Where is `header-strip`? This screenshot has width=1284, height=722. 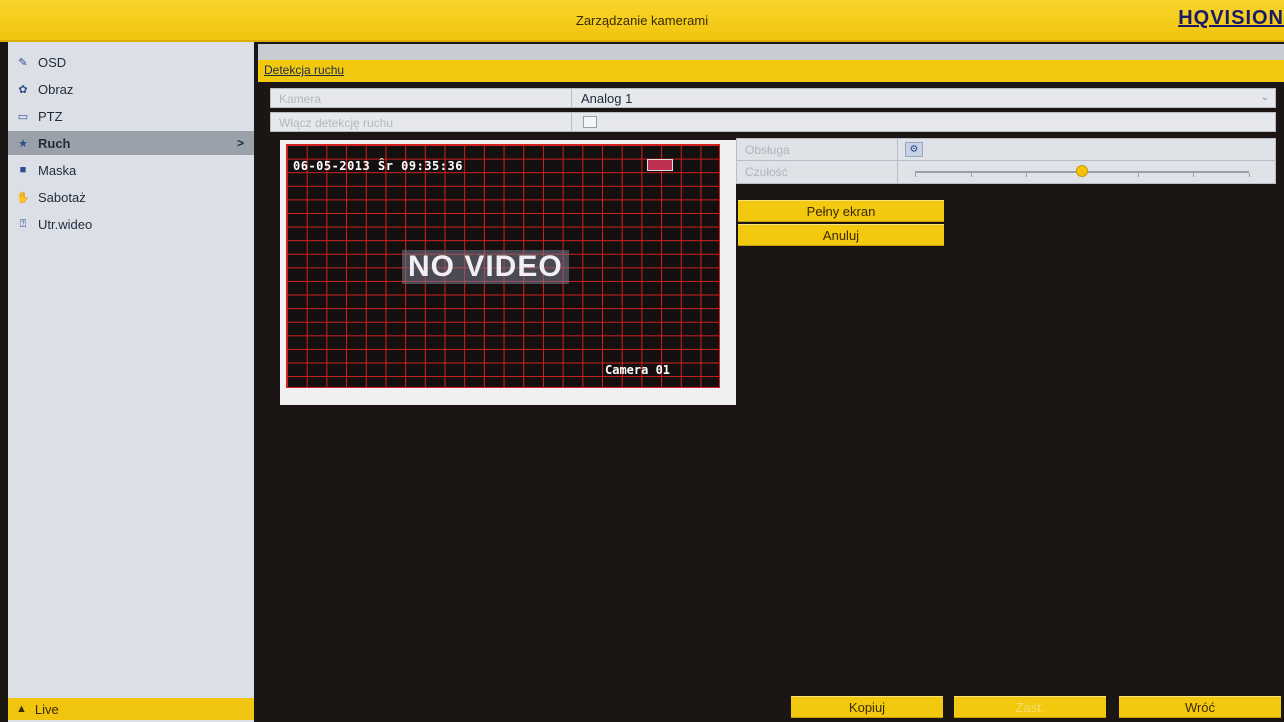
header-strip is located at coordinates (771, 52).